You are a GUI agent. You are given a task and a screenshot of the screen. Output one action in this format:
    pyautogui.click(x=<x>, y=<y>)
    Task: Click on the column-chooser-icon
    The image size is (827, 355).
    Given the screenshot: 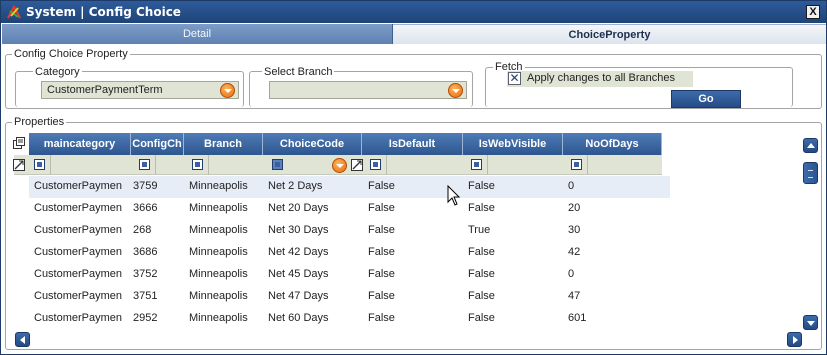 What is the action you would take?
    pyautogui.click(x=19, y=143)
    